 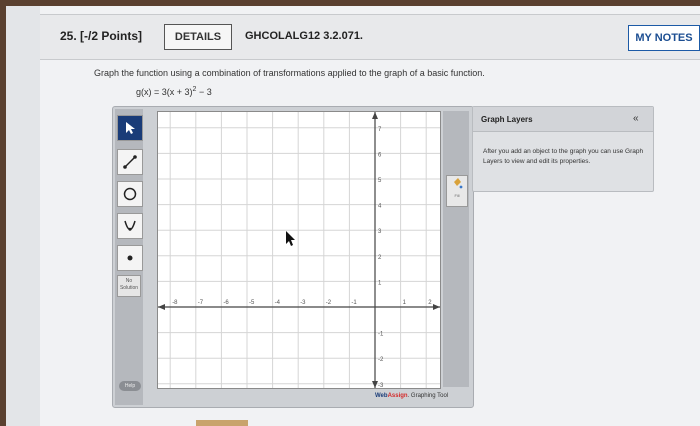 I want to click on point-tool-button, so click(x=130, y=258).